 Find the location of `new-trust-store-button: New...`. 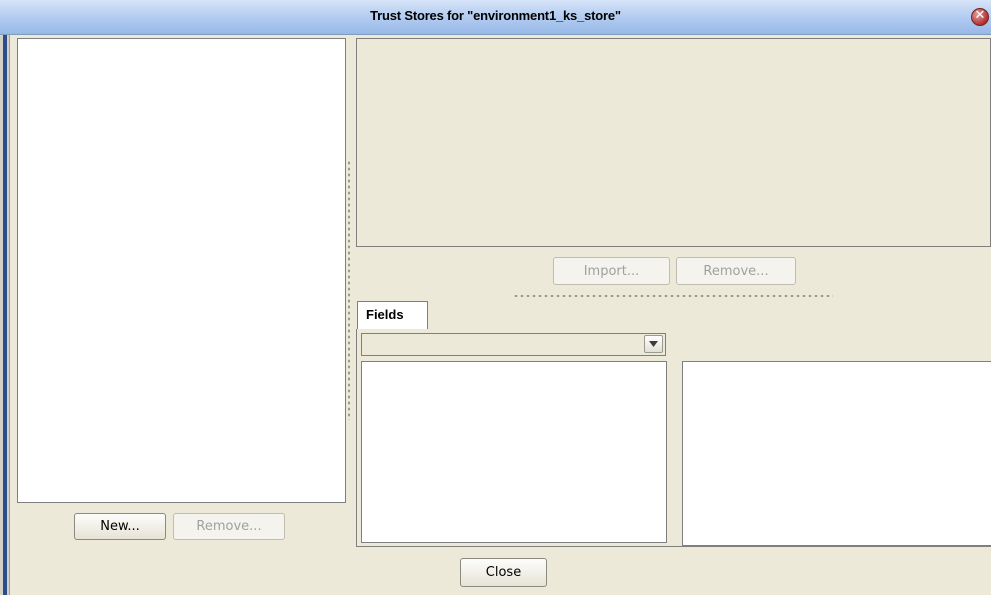

new-trust-store-button: New... is located at coordinates (120, 526).